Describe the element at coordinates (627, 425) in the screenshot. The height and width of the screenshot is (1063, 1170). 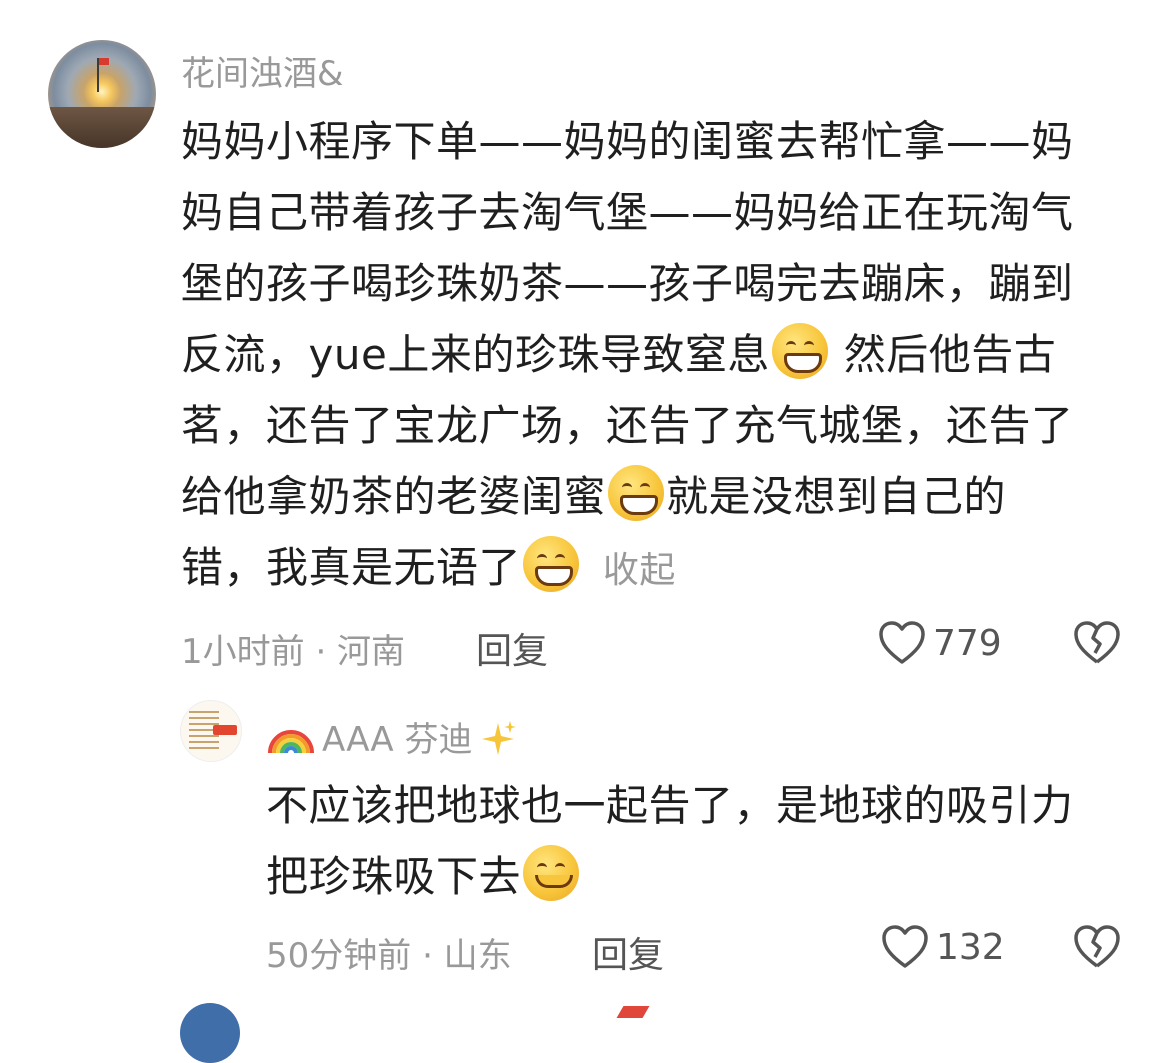
I see `comment-line: 茗，还告了宝龙广场，还告了充气城堡，还告了` at that location.